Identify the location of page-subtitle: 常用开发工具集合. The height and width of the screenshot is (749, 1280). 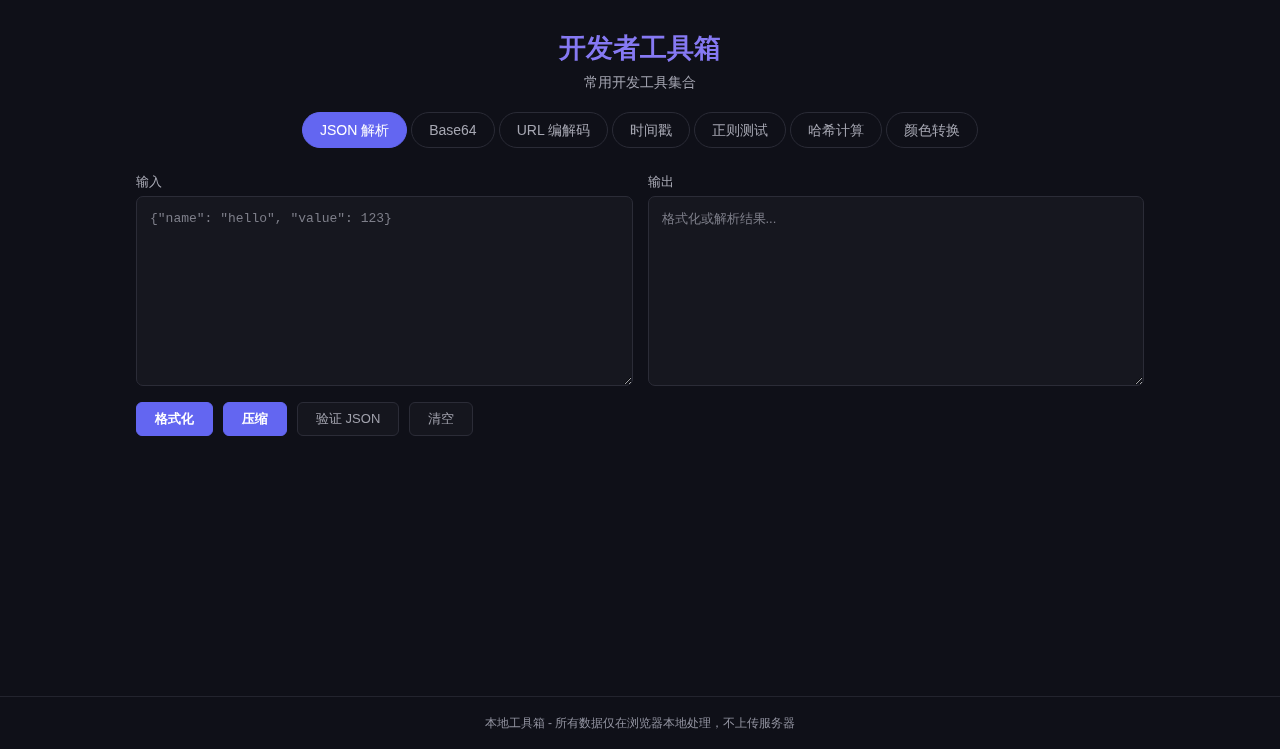
(640, 82).